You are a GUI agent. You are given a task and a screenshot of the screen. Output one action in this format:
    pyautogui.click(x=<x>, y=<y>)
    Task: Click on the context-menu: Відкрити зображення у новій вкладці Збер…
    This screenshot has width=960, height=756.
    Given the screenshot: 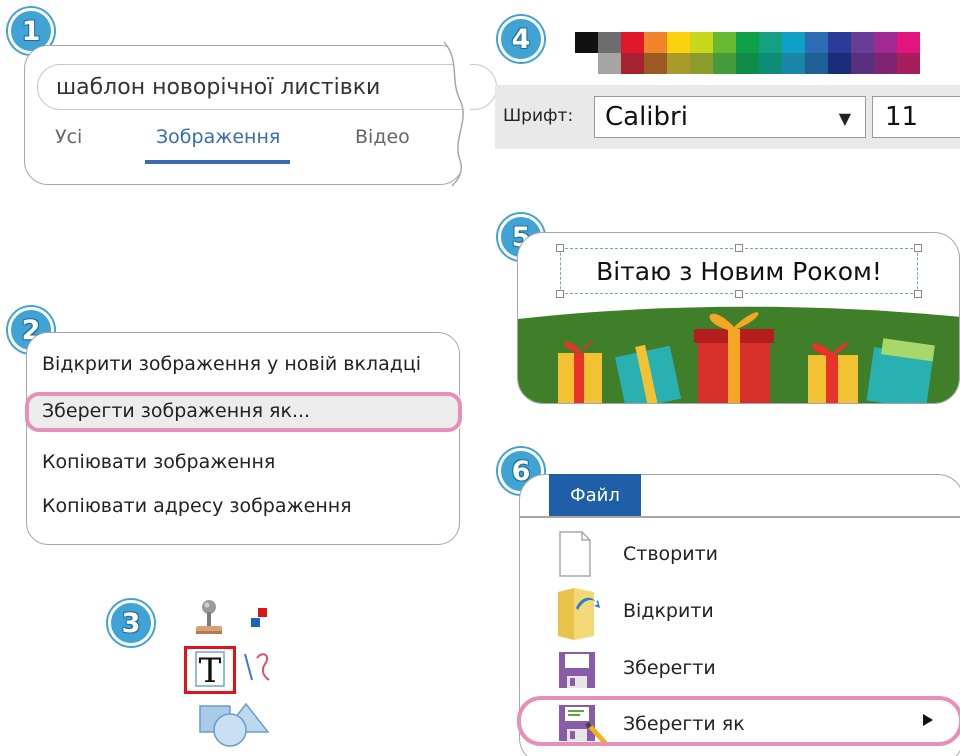 What is the action you would take?
    pyautogui.click(x=243, y=438)
    